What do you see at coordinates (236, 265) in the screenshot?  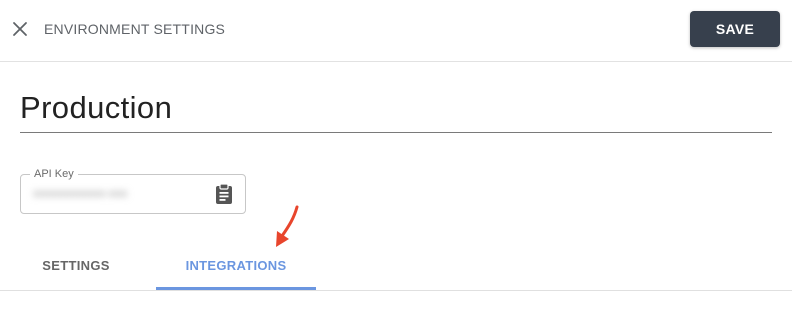 I see `tab-integrations: INTEGRATIONS` at bounding box center [236, 265].